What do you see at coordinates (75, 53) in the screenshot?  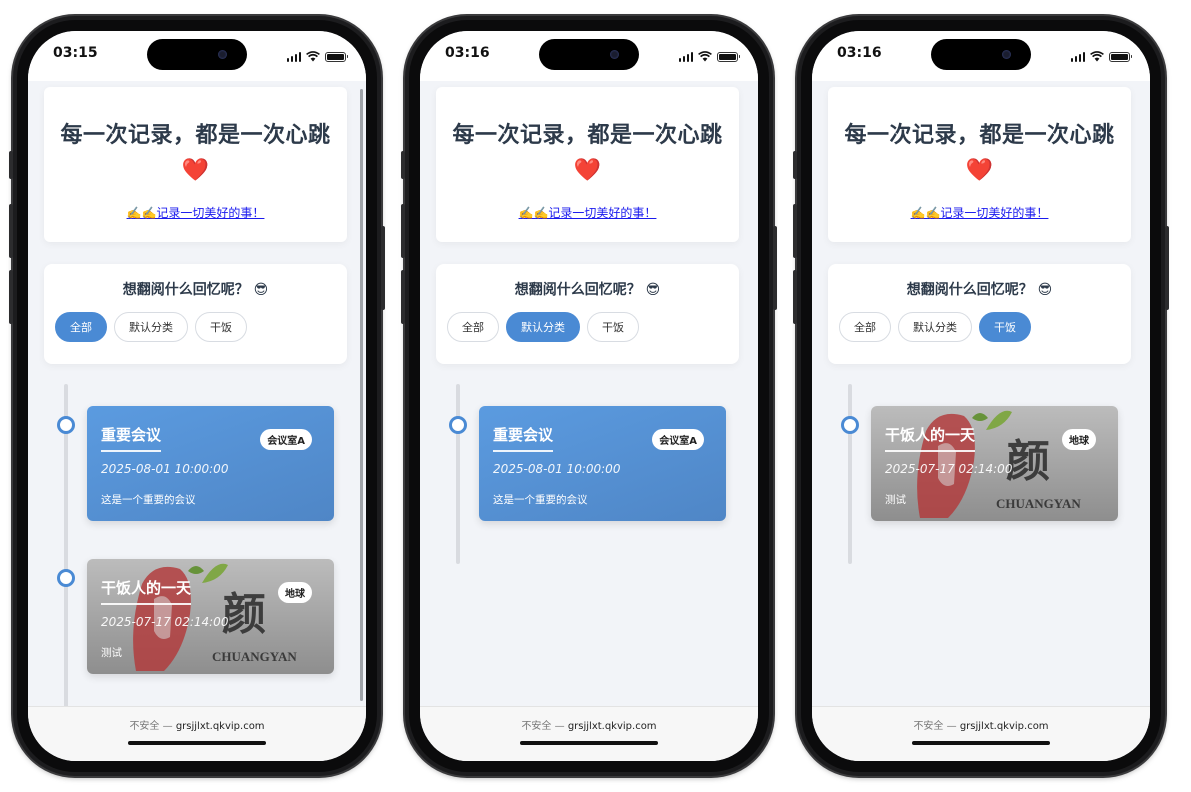 I see `status-time: 03:15` at bounding box center [75, 53].